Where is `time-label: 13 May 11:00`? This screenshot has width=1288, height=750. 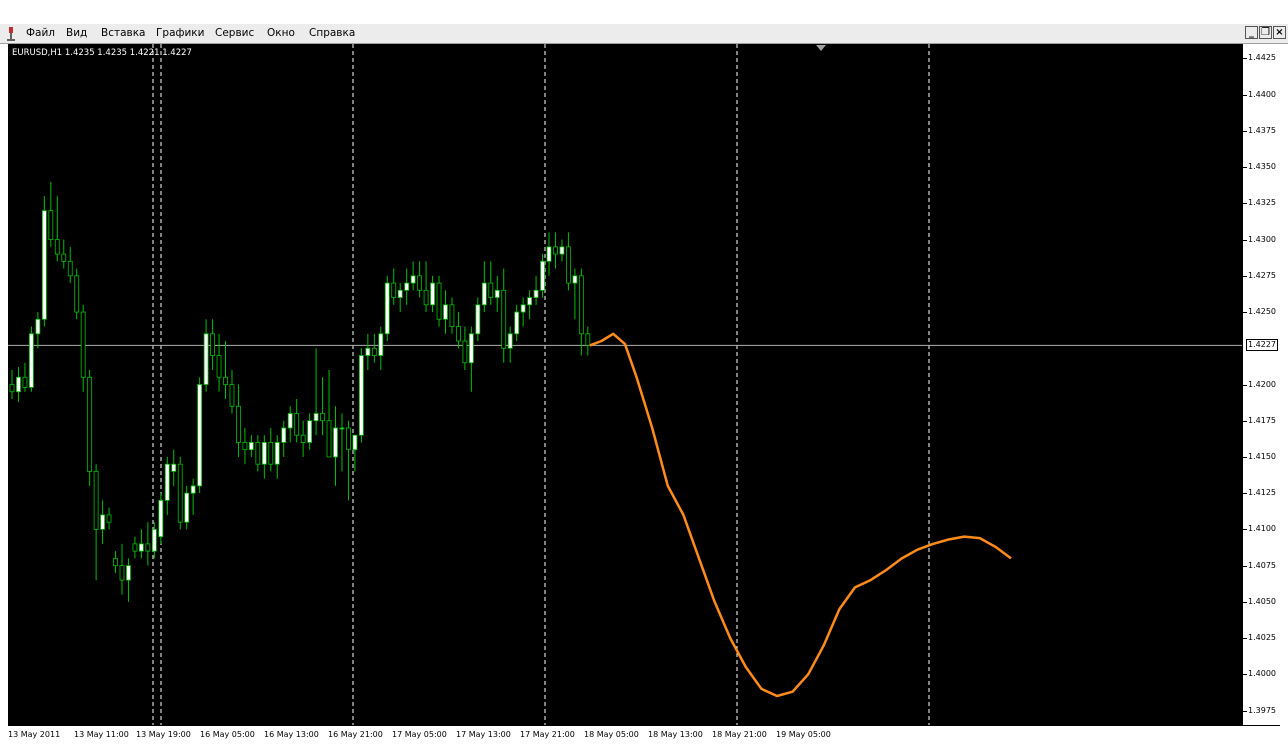
time-label: 13 May 11:00 is located at coordinates (101, 734).